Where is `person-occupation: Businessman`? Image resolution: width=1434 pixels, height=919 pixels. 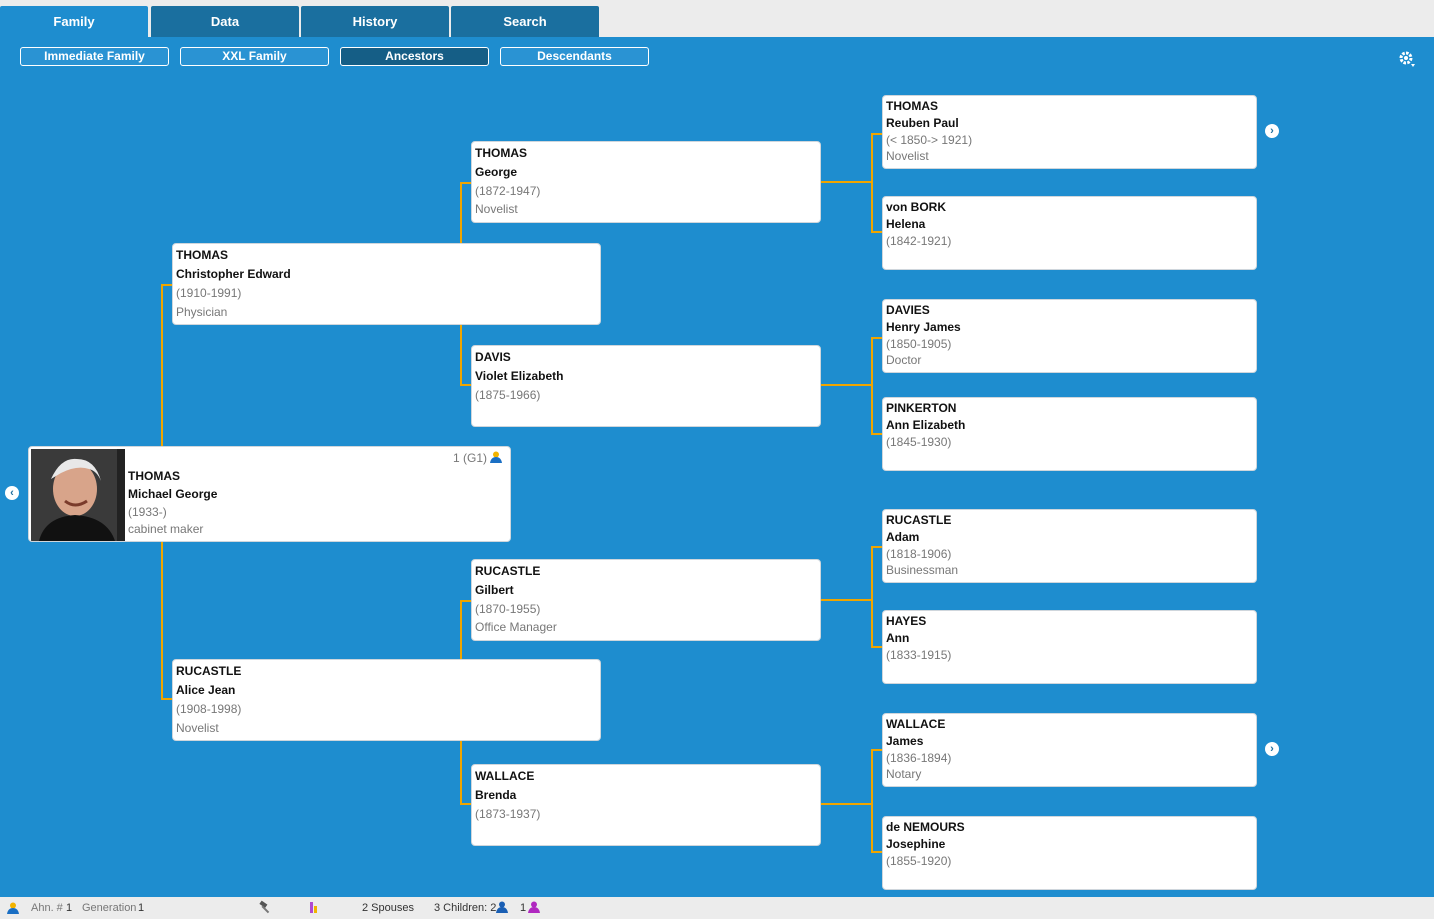
person-occupation: Businessman is located at coordinates (922, 570).